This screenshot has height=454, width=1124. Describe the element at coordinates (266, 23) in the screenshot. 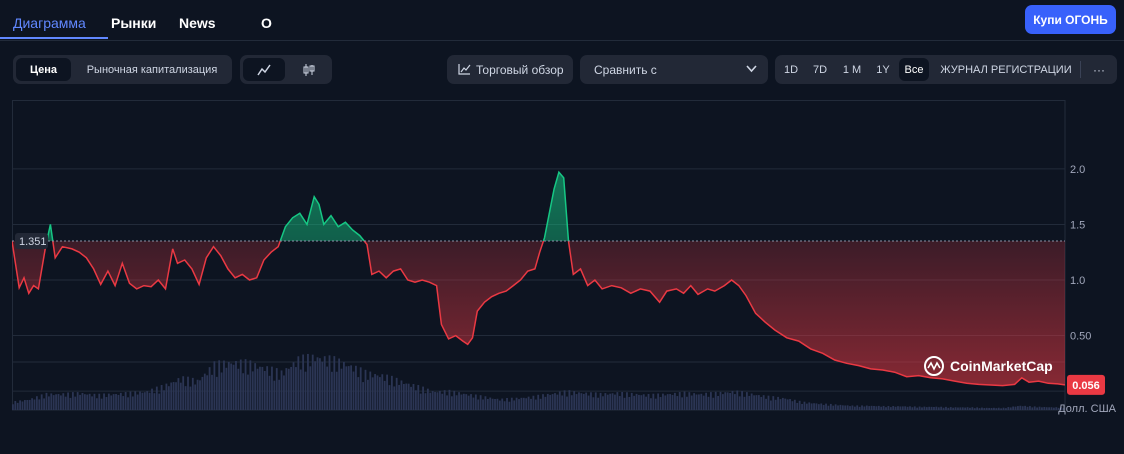

I see `tab-about: О` at that location.